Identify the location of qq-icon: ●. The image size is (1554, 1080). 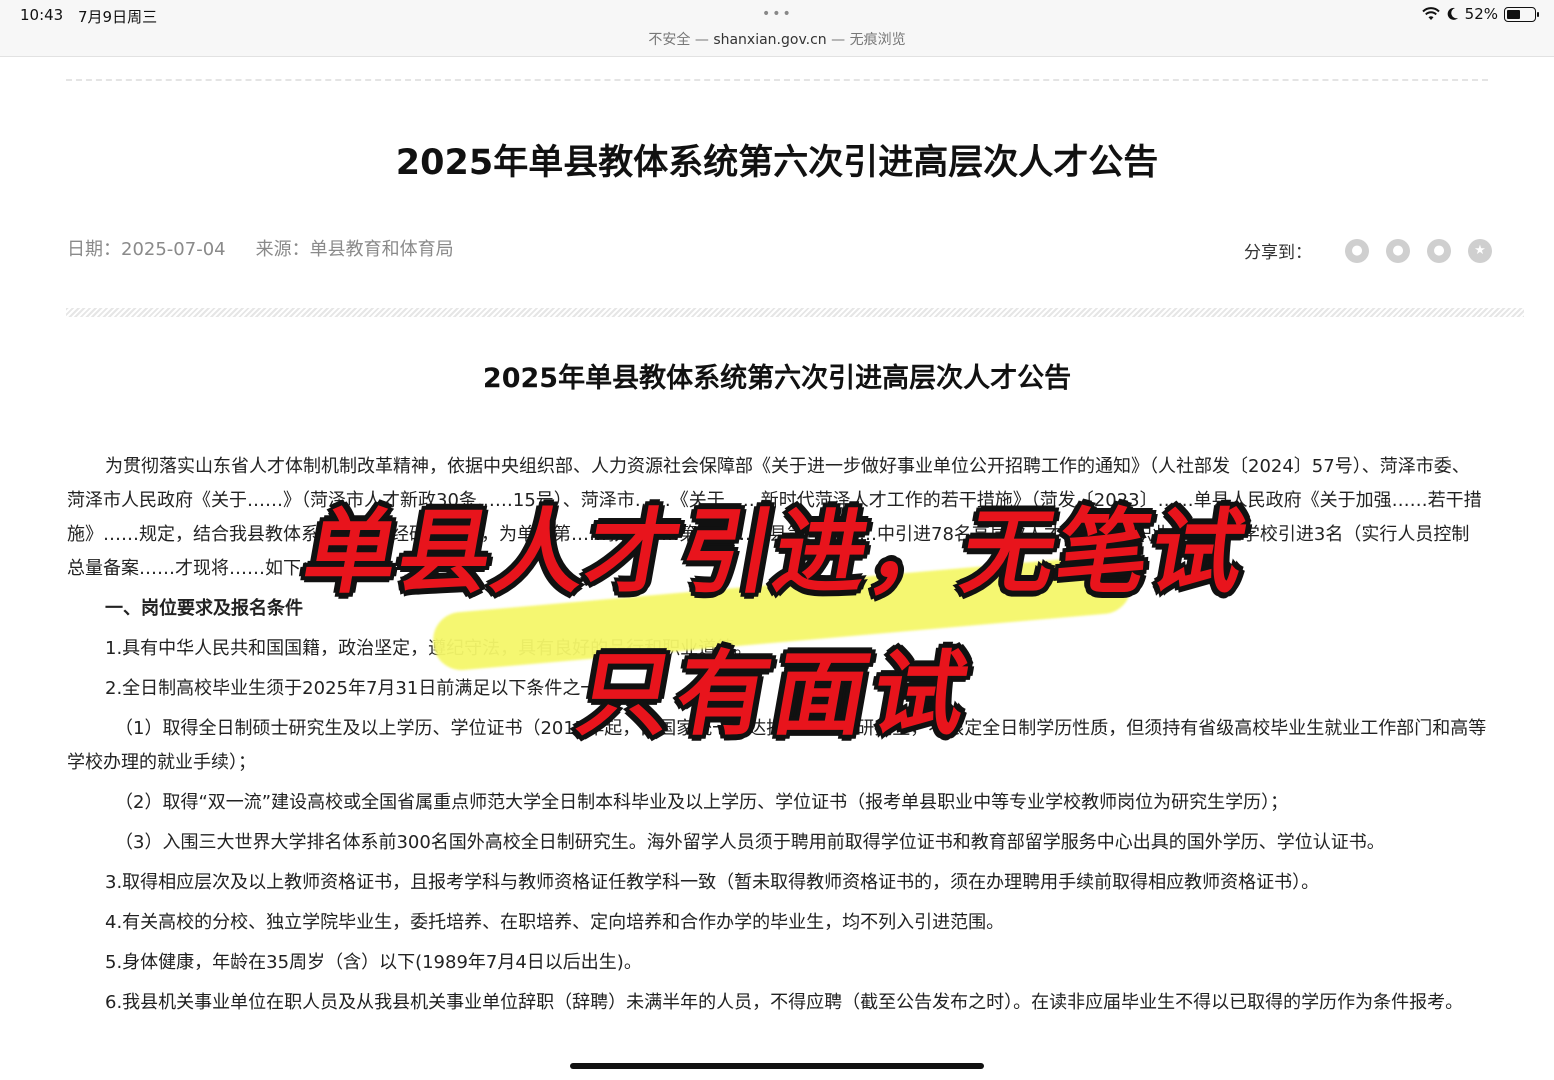
(1439, 250).